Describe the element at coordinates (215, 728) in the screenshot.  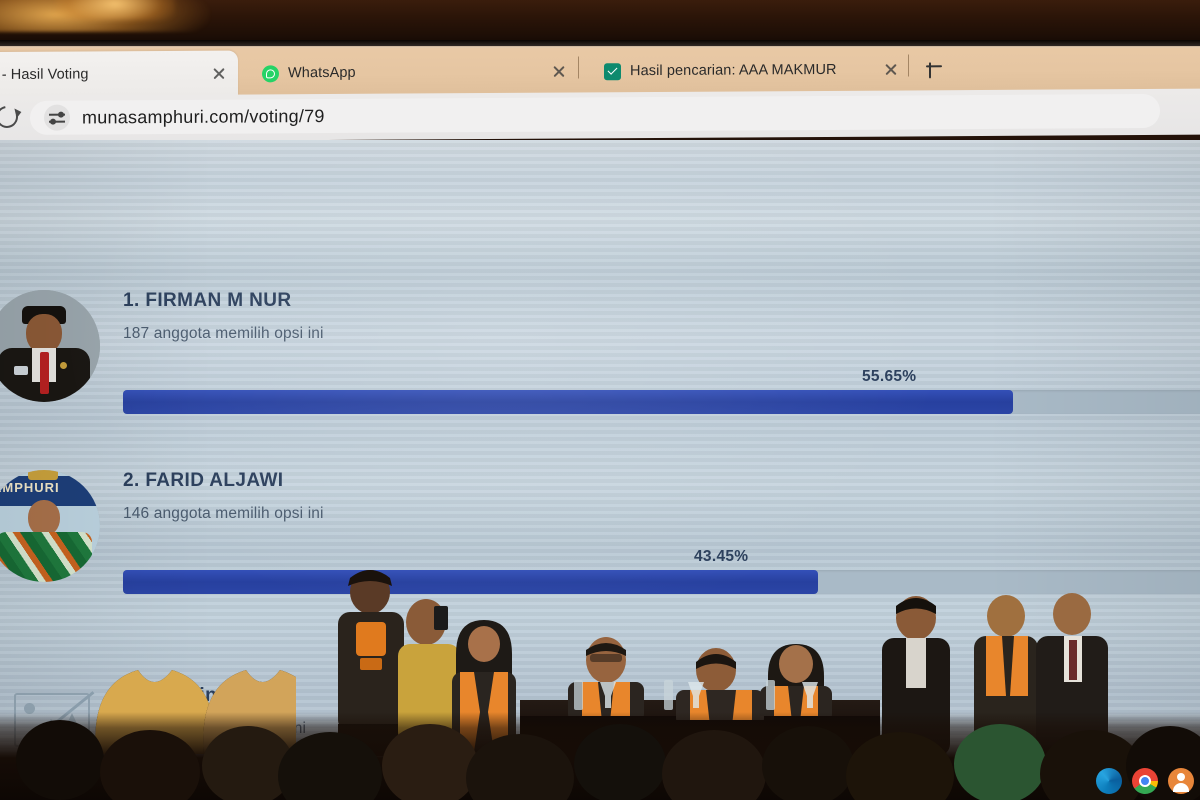
I see `option-vote-count: 3 anggota memilih opsi ini` at that location.